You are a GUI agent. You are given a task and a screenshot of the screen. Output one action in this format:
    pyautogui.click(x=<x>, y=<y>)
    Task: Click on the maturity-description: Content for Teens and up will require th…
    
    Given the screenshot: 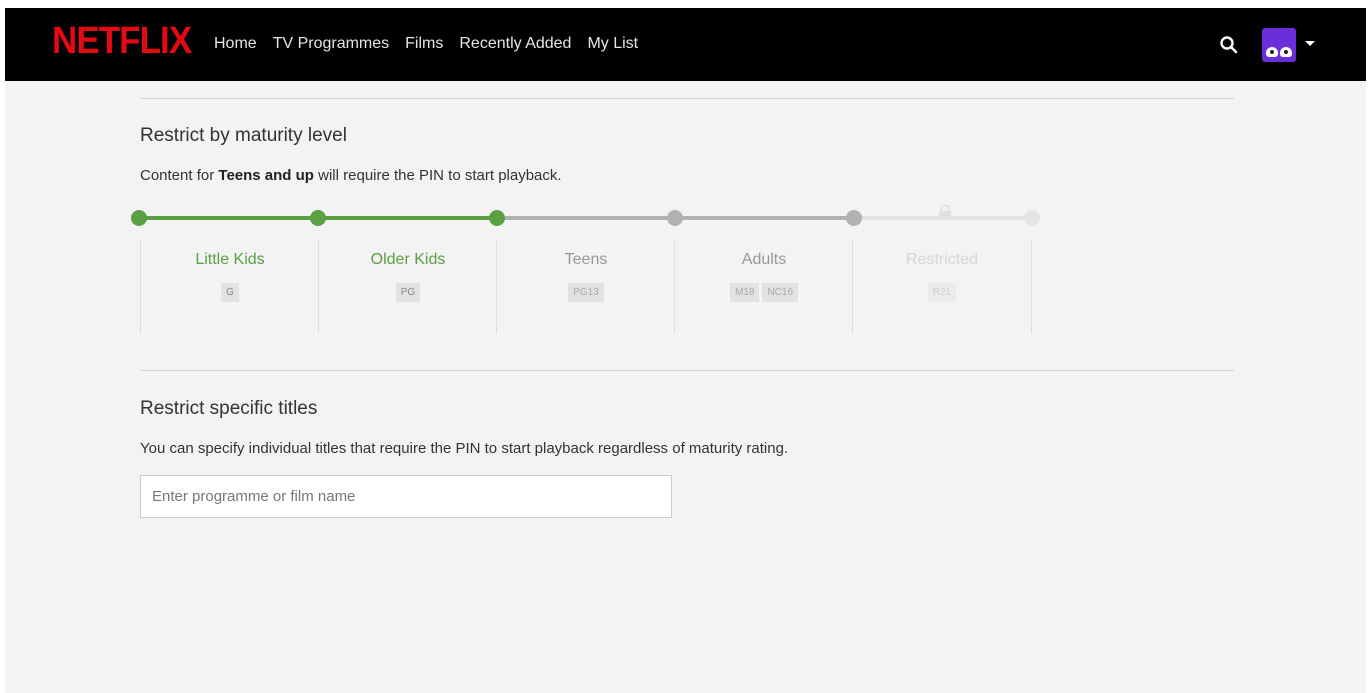 What is the action you would take?
    pyautogui.click(x=351, y=175)
    